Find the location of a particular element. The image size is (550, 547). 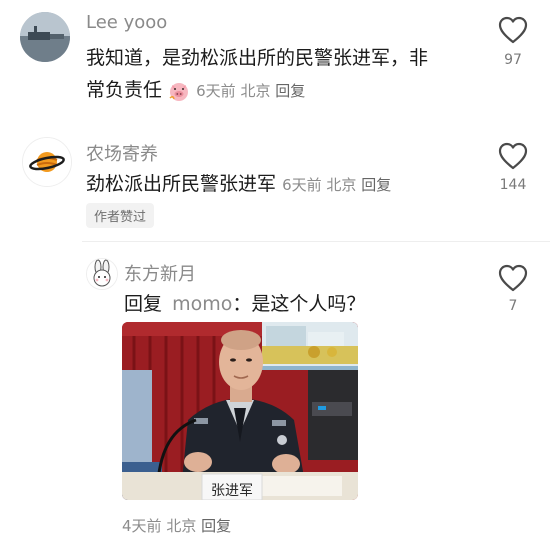

rabbit-avatar-icon is located at coordinates (102, 274).